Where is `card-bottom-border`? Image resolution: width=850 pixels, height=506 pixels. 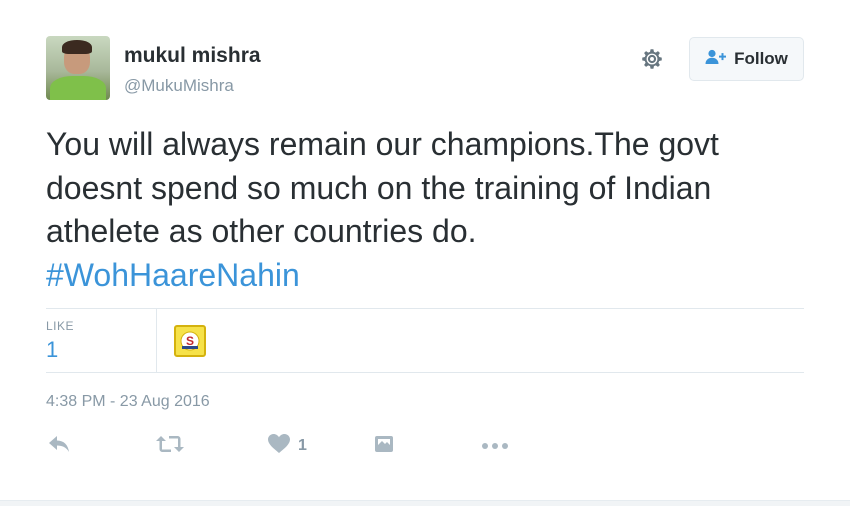 card-bottom-border is located at coordinates (425, 503).